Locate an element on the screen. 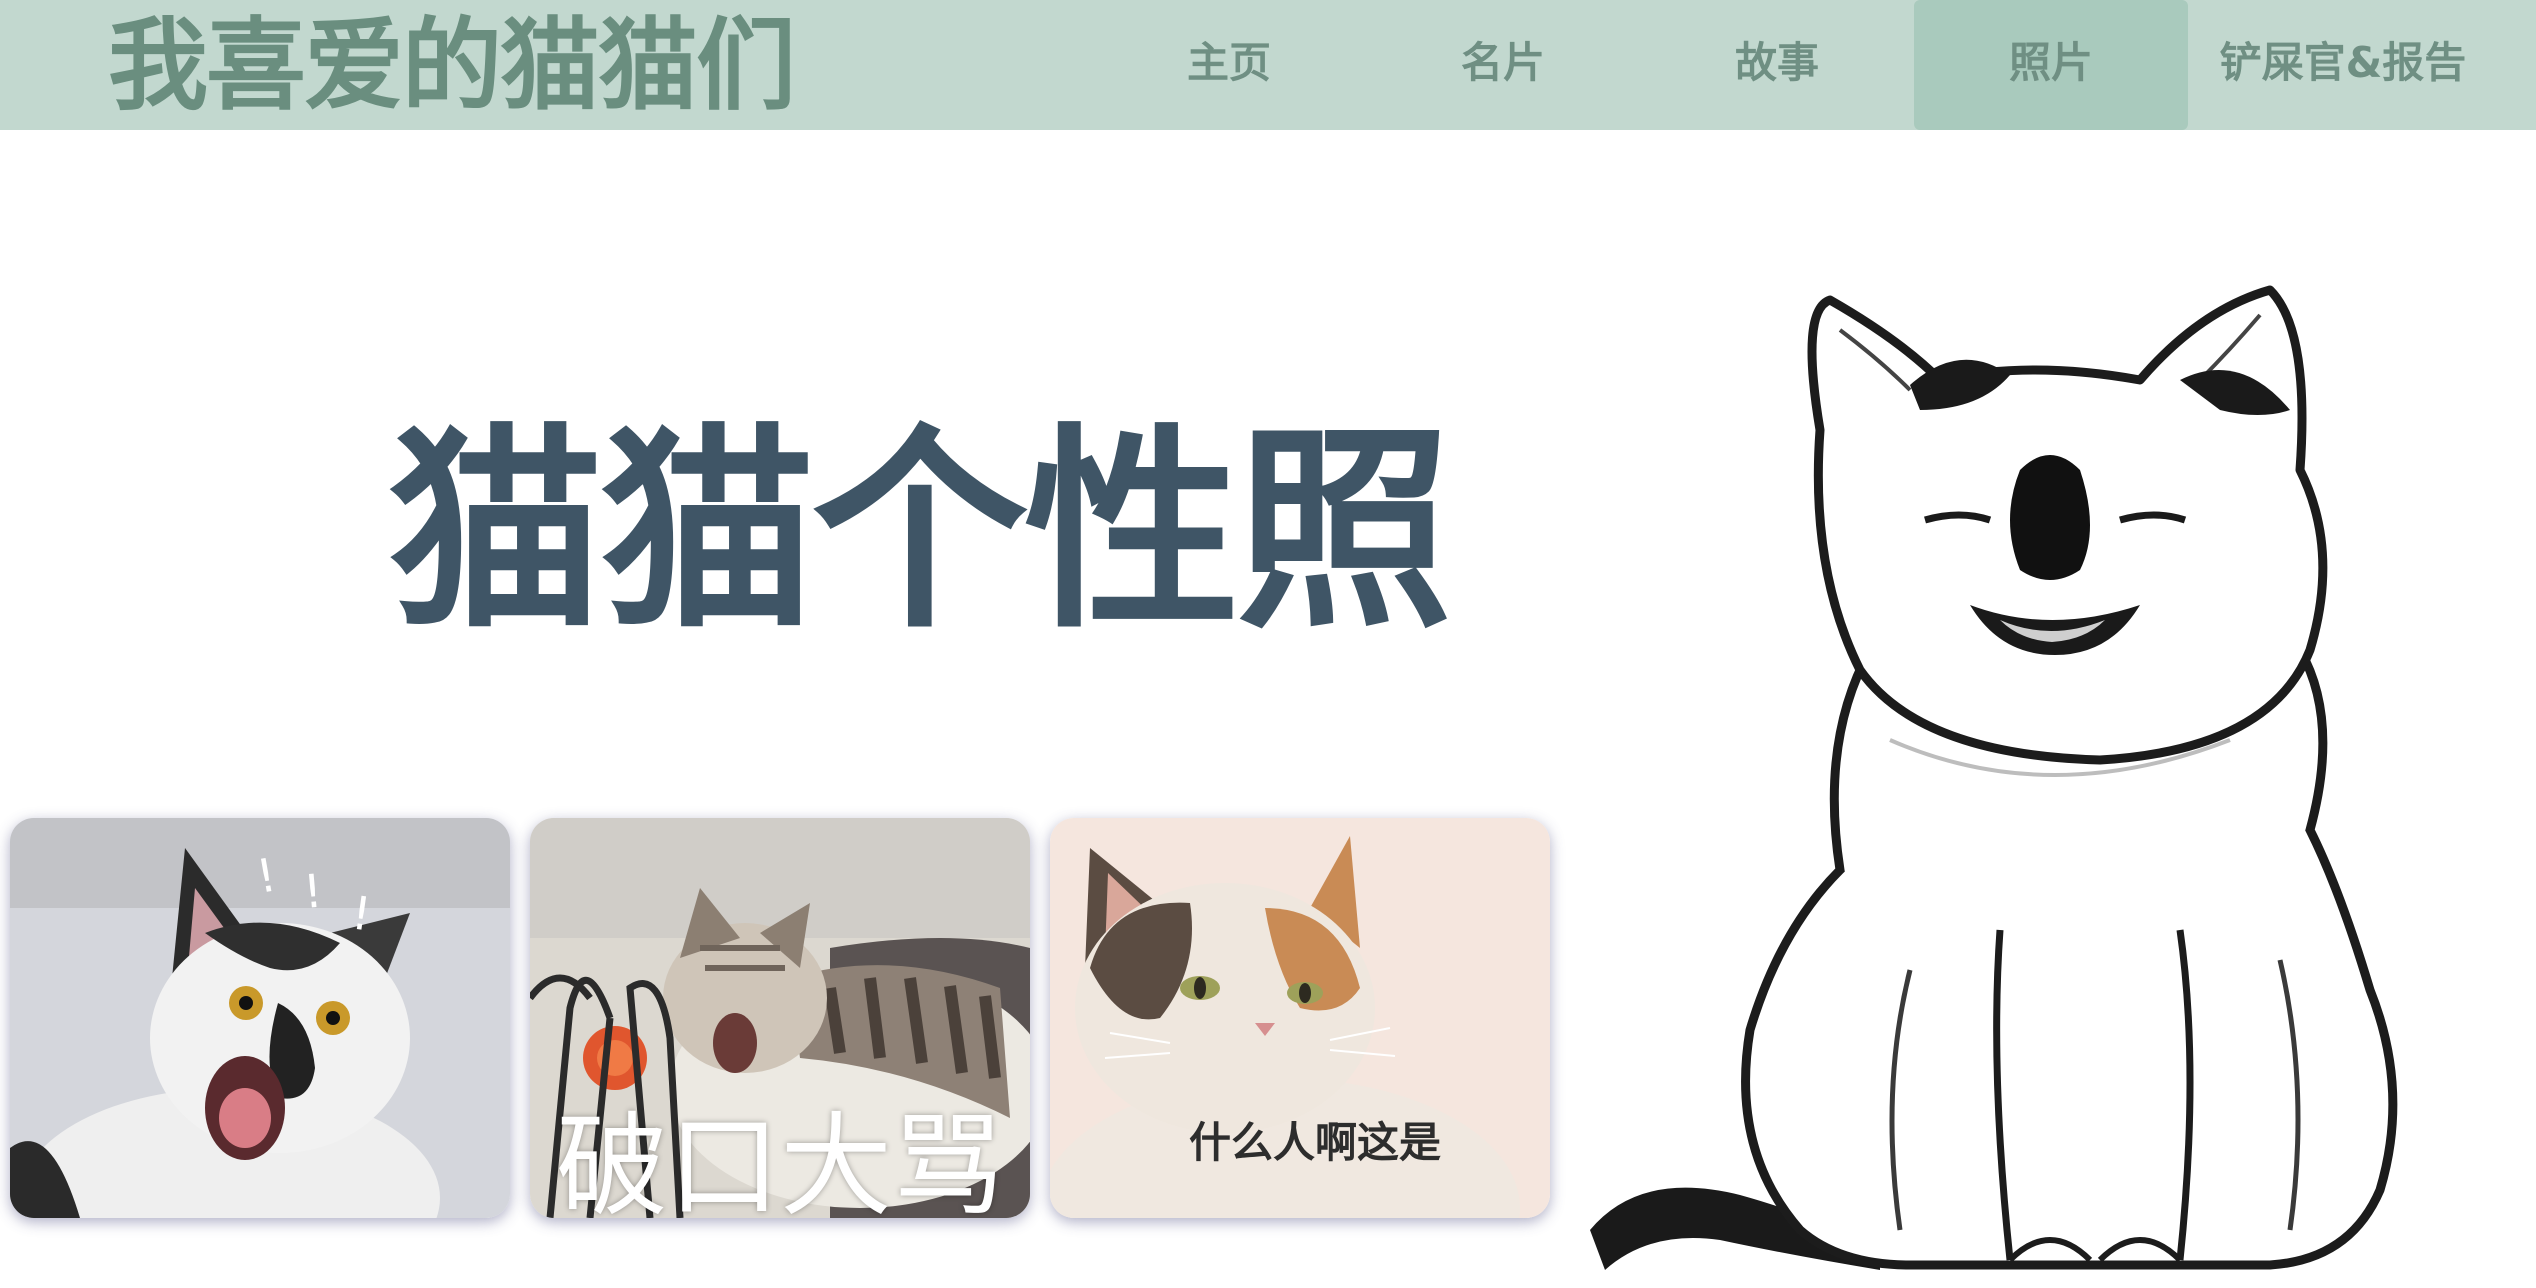 Image resolution: width=2536 pixels, height=1288 pixels. shouting-cat-photo: ! ! ! is located at coordinates (260, 1018).